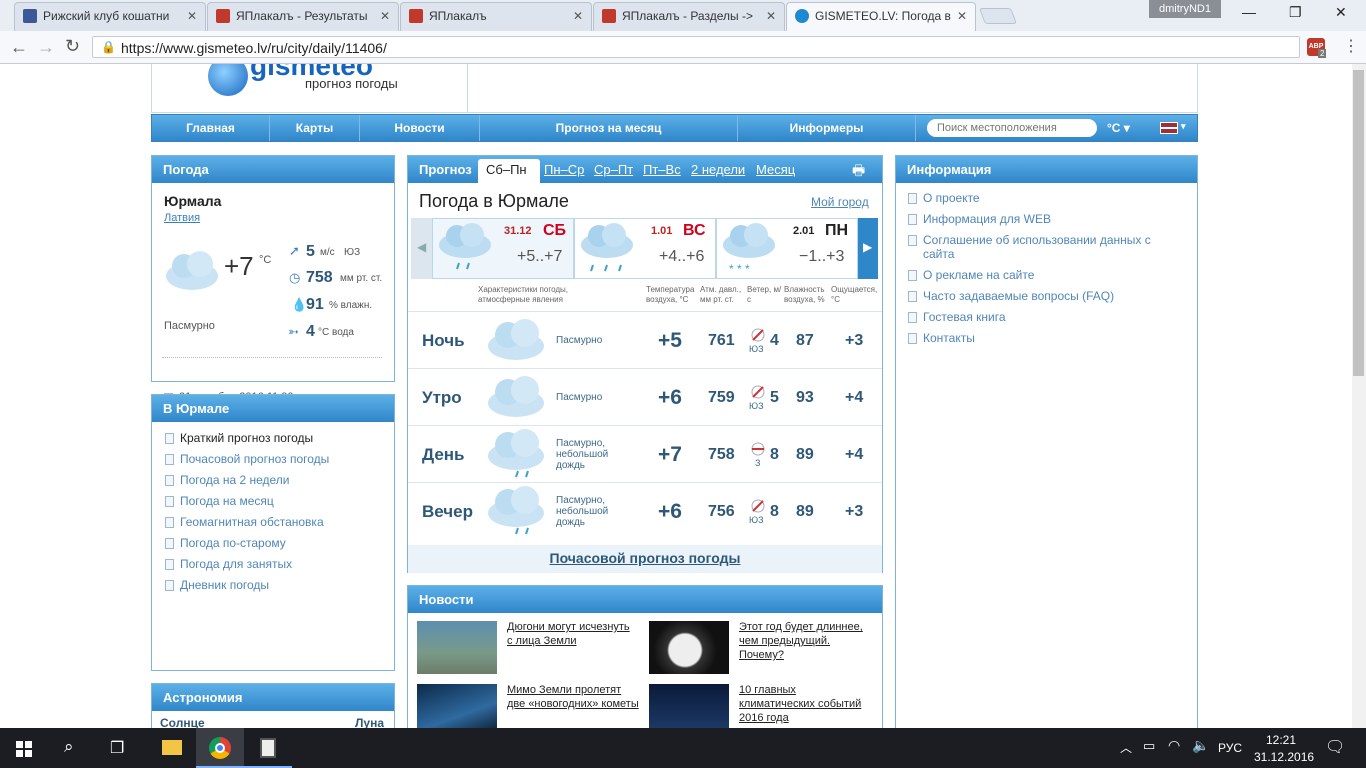 The width and height of the screenshot is (1366, 768). Describe the element at coordinates (509, 171) in the screenshot. I see `tab-sat-mon: Сб–Пн` at that location.